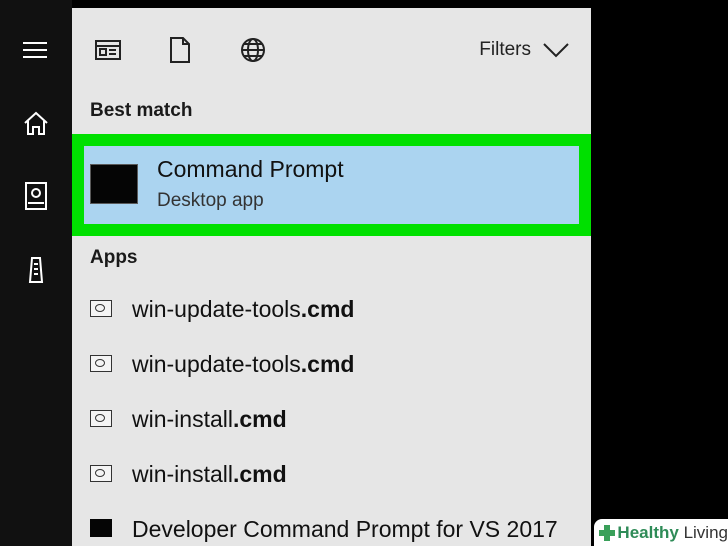 This screenshot has width=728, height=546. I want to click on document-icon, so click(180, 50).